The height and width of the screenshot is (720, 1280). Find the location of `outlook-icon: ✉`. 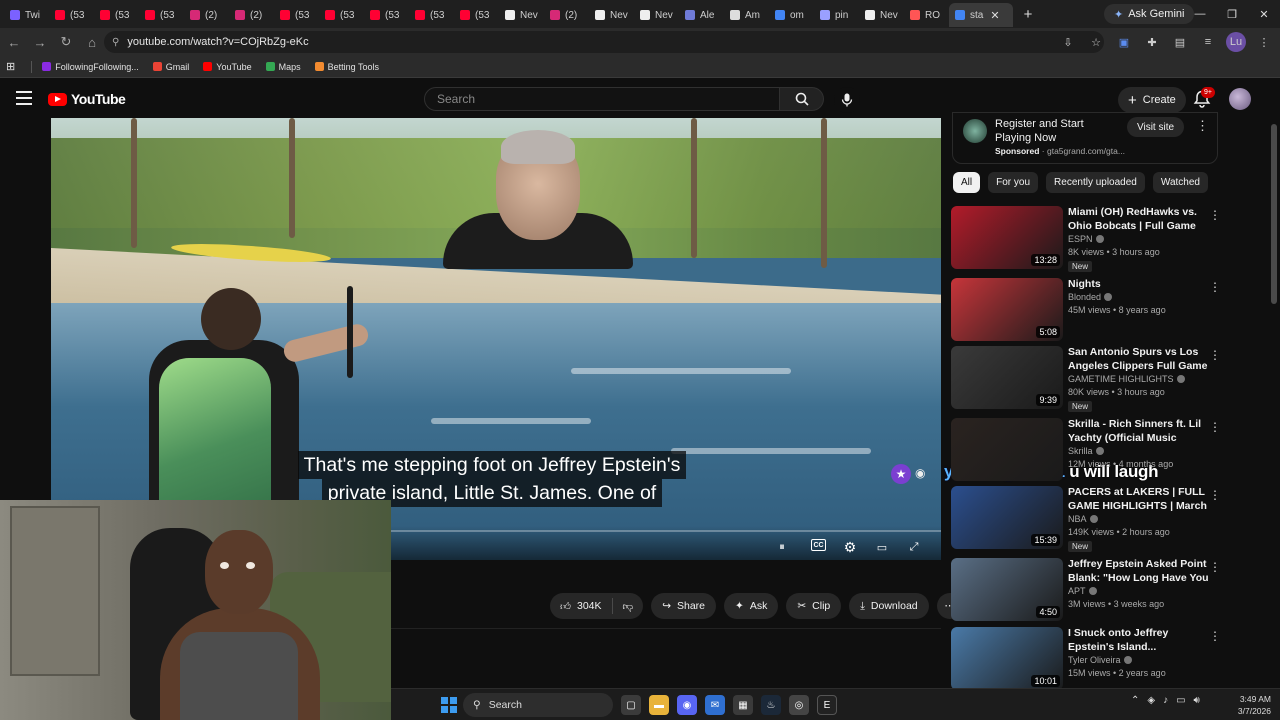

outlook-icon: ✉ is located at coordinates (715, 705).